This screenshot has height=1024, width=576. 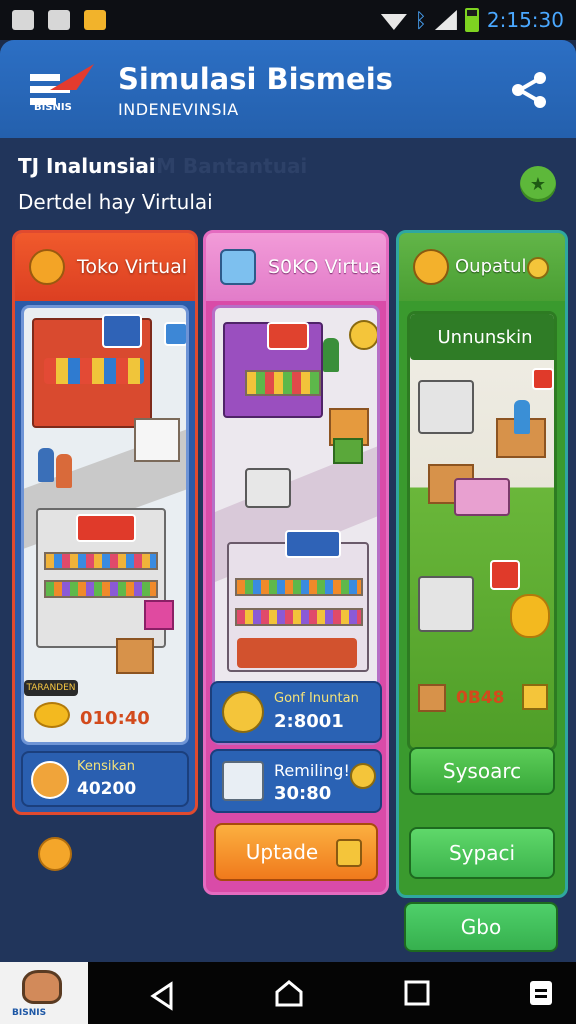 I want to click on gbo-button: Gbo, so click(x=481, y=927).